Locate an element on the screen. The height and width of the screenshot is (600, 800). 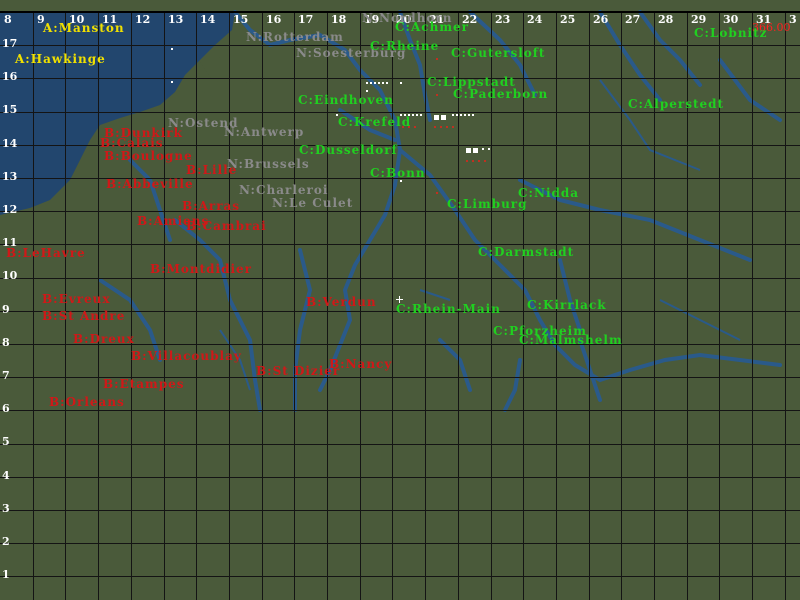
base-label-british: B:Etampes is located at coordinates (144, 384).